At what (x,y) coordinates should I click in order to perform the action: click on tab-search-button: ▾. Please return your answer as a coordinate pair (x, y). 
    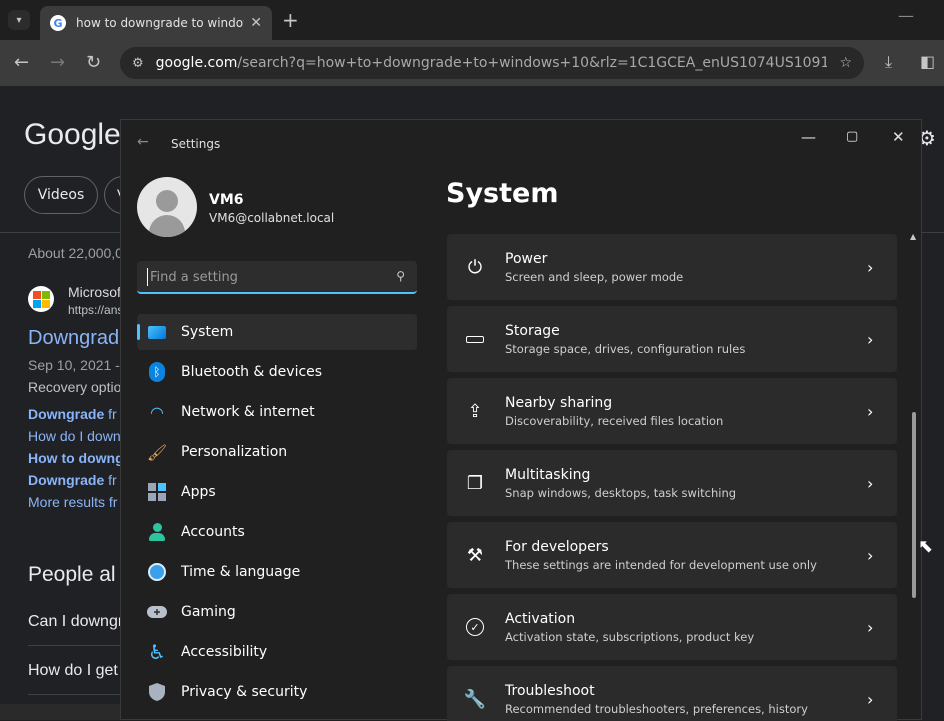
    Looking at the image, I should click on (19, 20).